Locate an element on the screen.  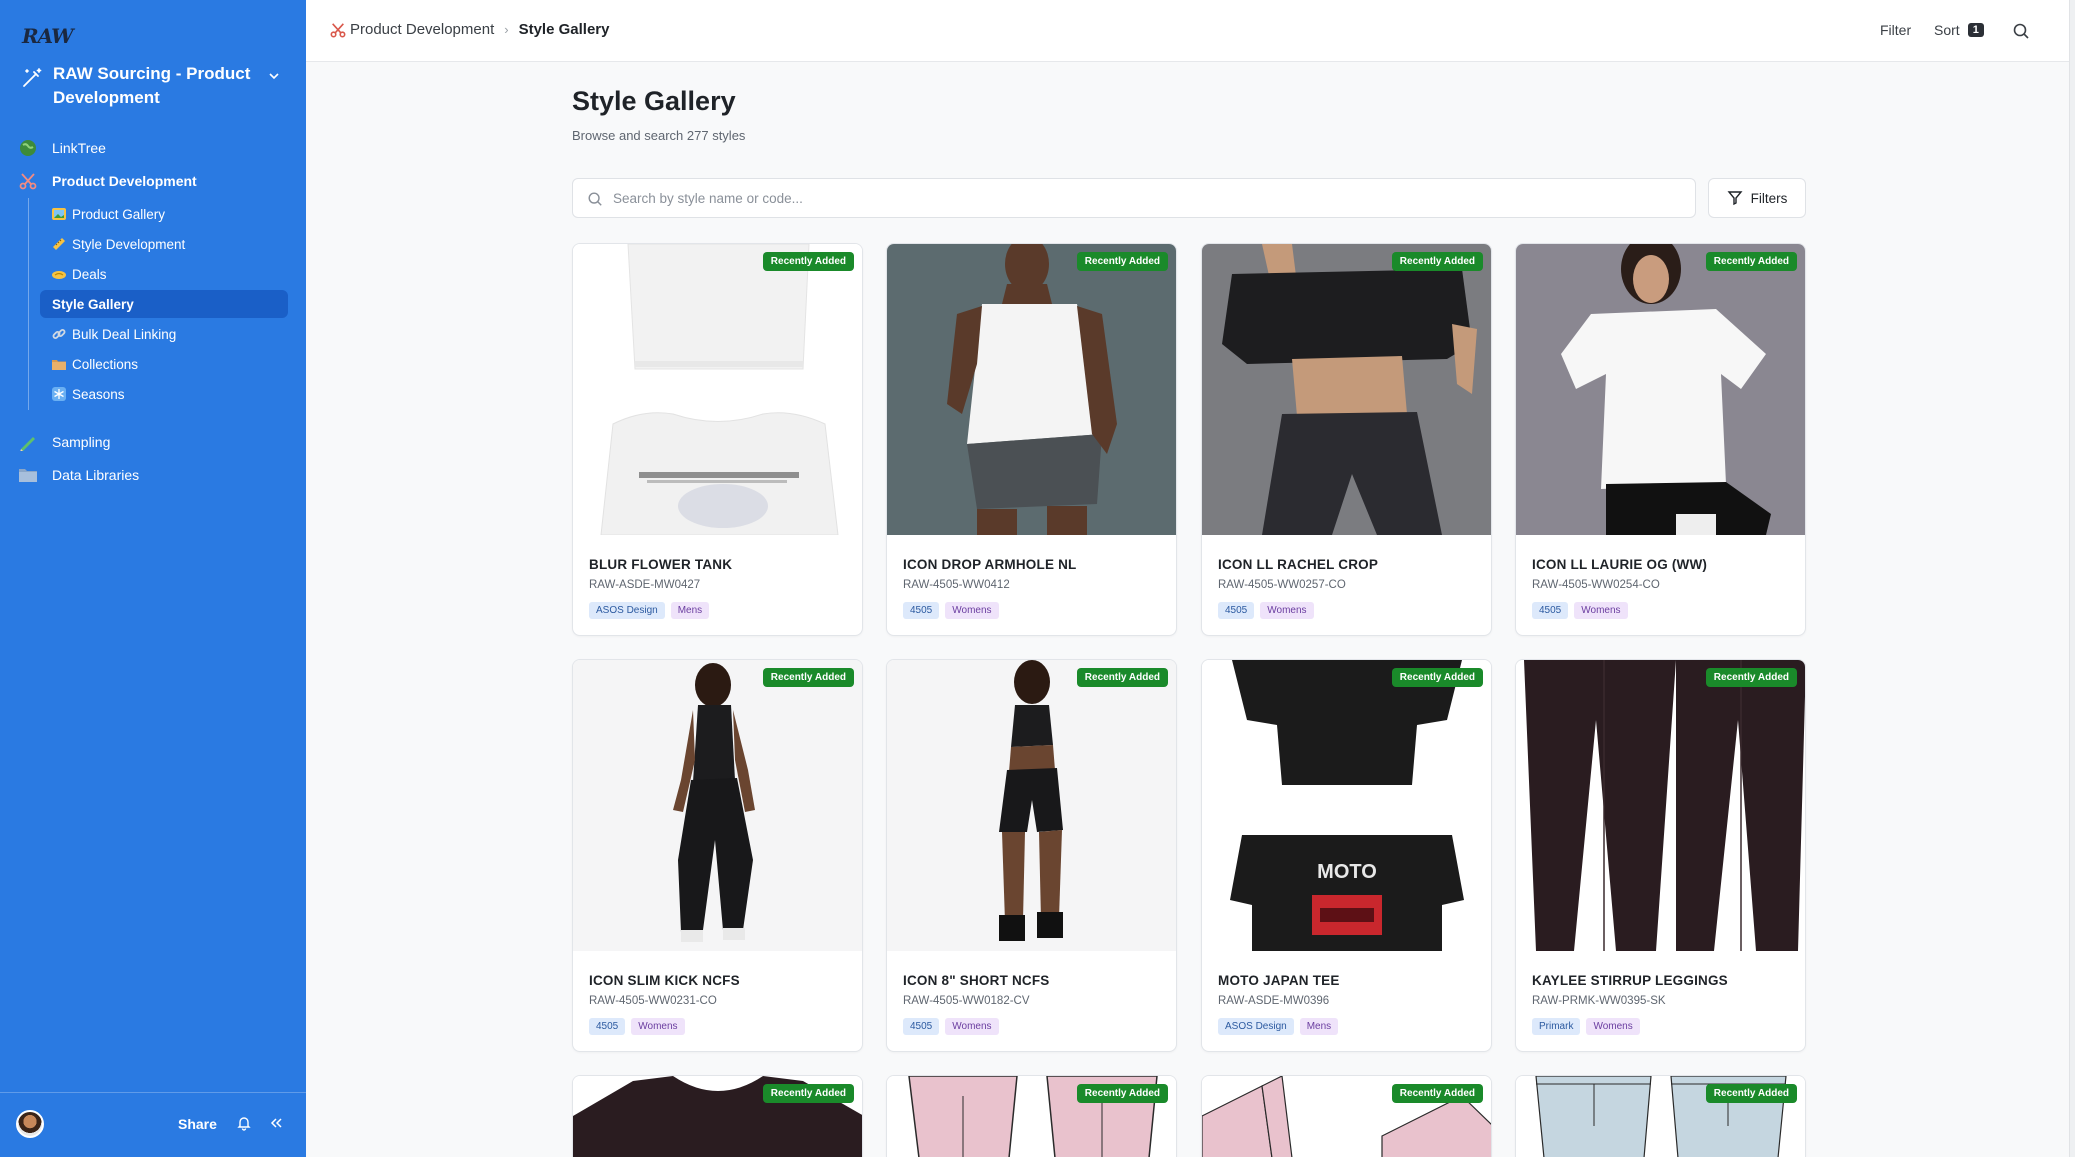
filter-button: Filter is located at coordinates (1895, 30).